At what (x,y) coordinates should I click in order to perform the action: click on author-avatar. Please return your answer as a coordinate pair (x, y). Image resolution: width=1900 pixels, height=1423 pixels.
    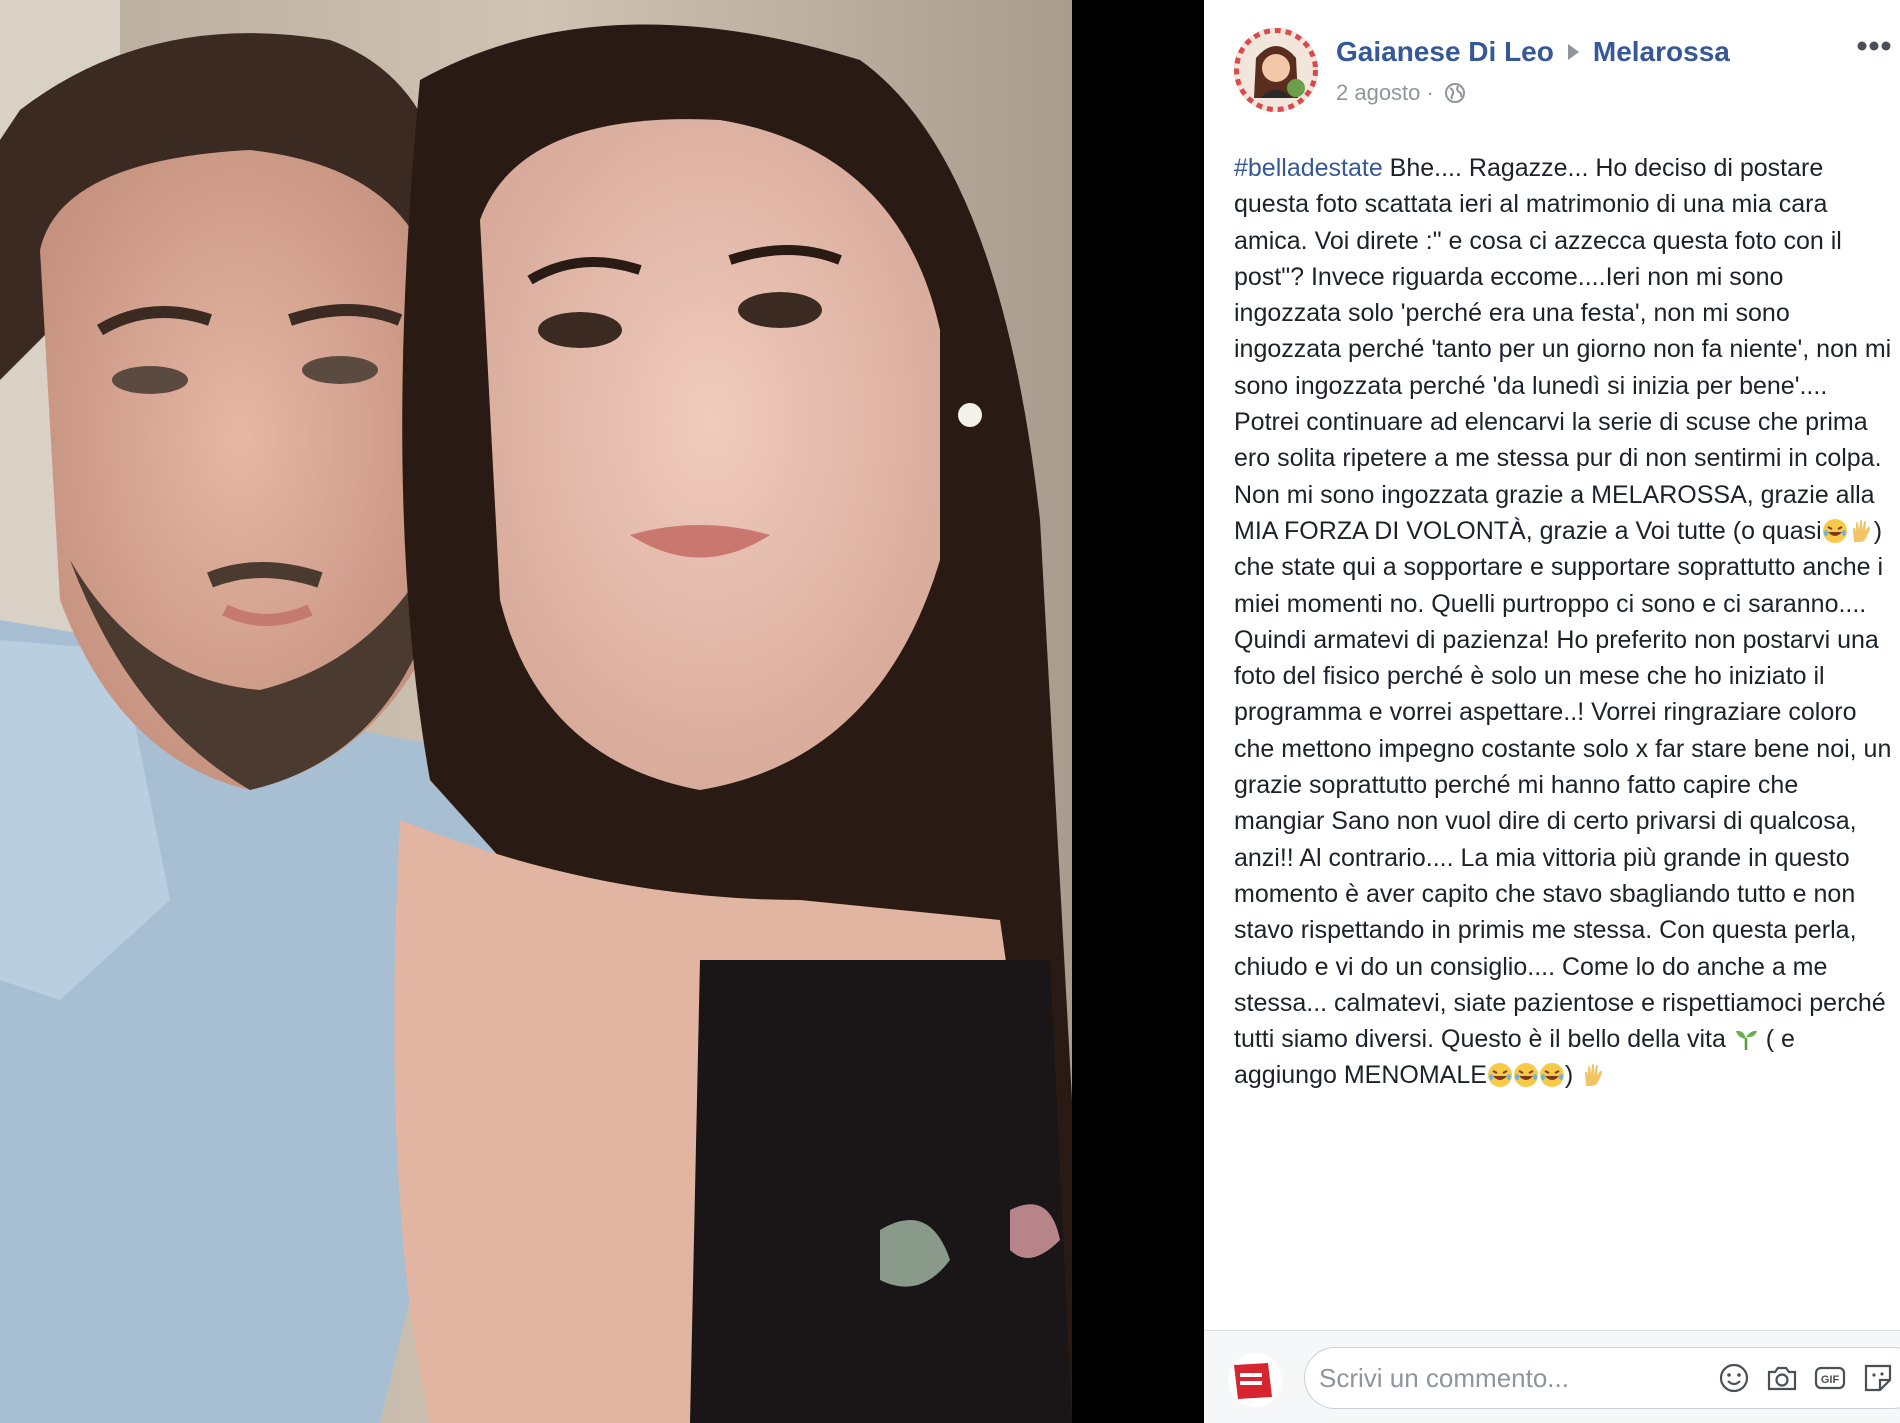
    Looking at the image, I should click on (1276, 70).